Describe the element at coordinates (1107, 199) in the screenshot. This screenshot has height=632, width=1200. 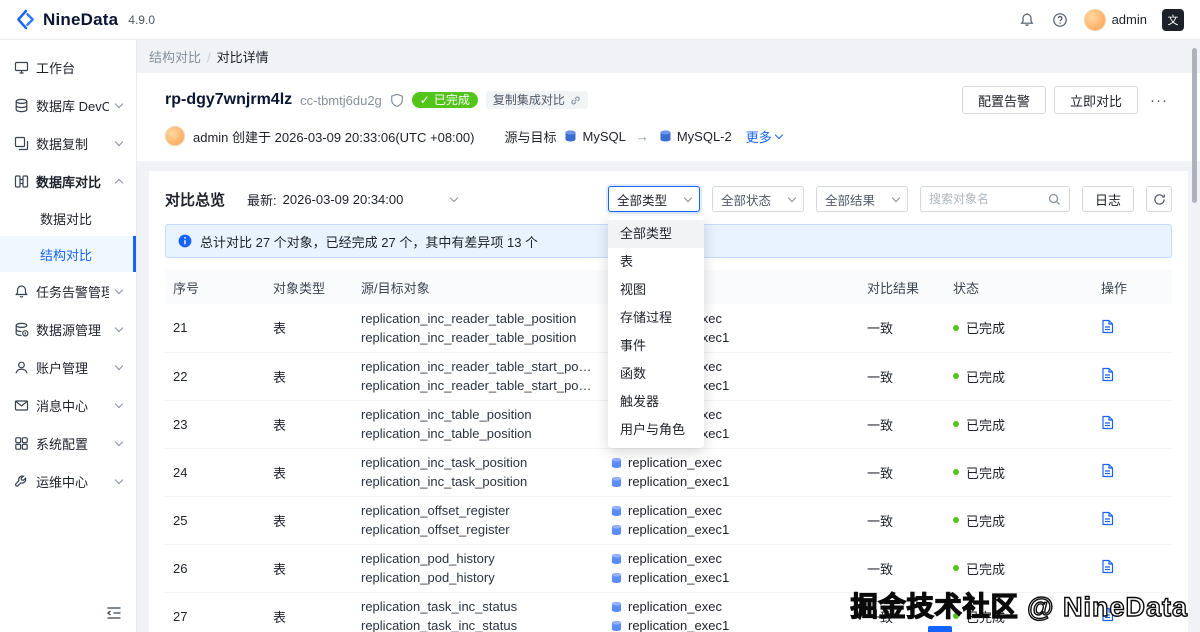
I see `log-button: 日志` at that location.